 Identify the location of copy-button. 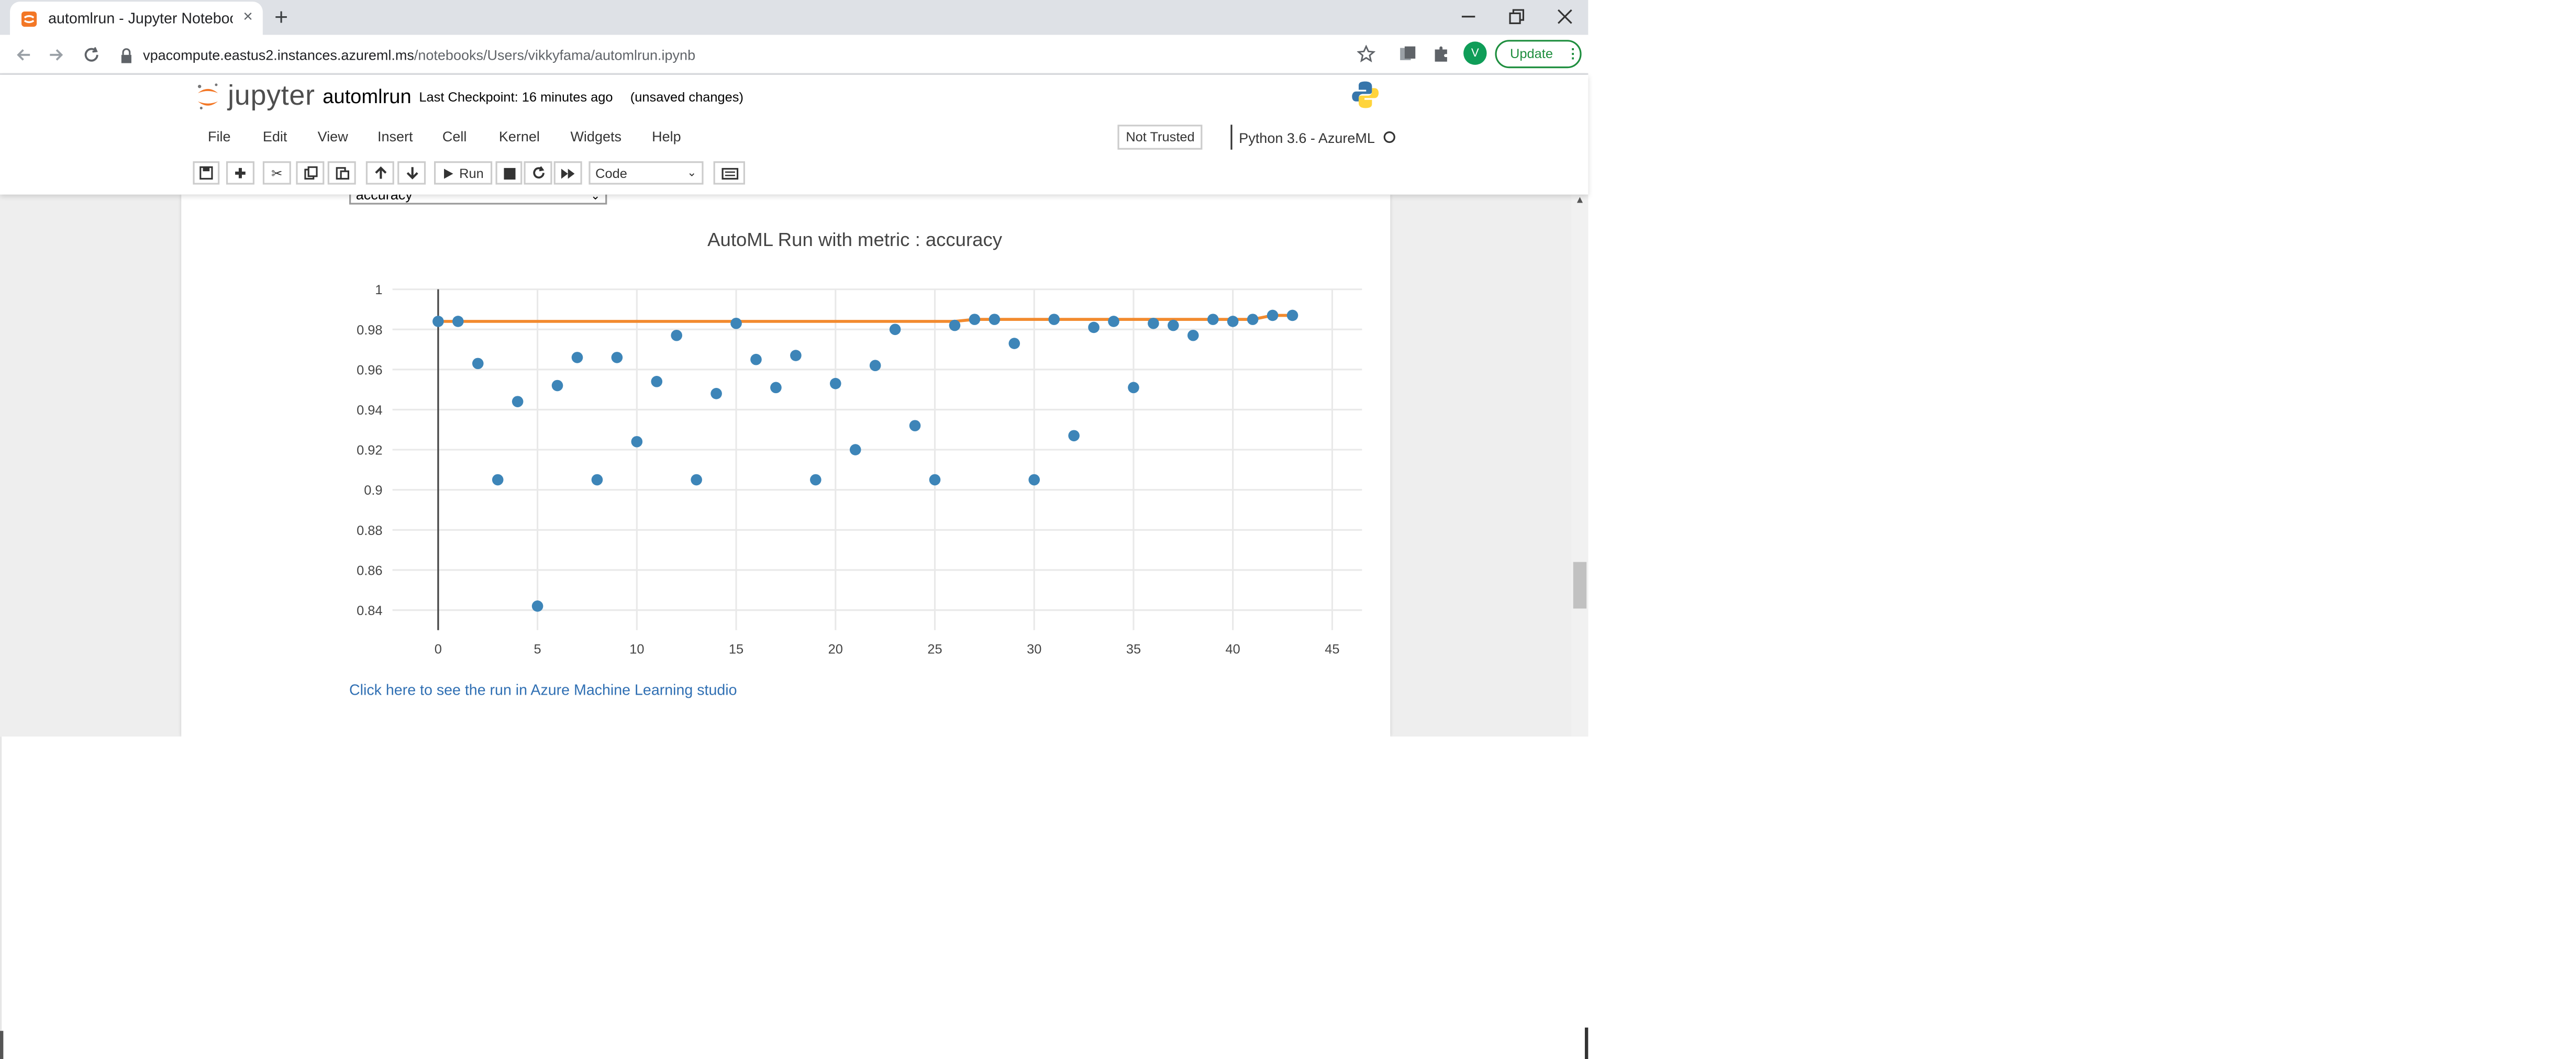
(310, 173).